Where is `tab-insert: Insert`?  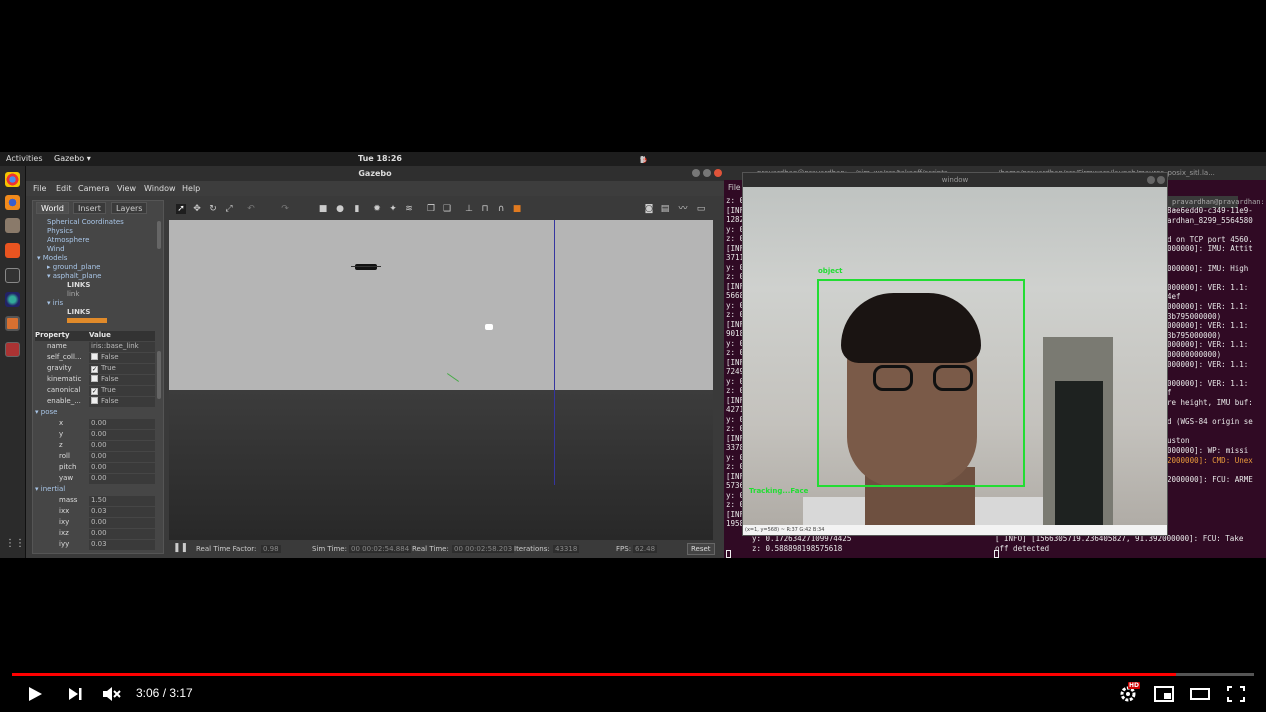
tab-insert: Insert is located at coordinates (89, 208).